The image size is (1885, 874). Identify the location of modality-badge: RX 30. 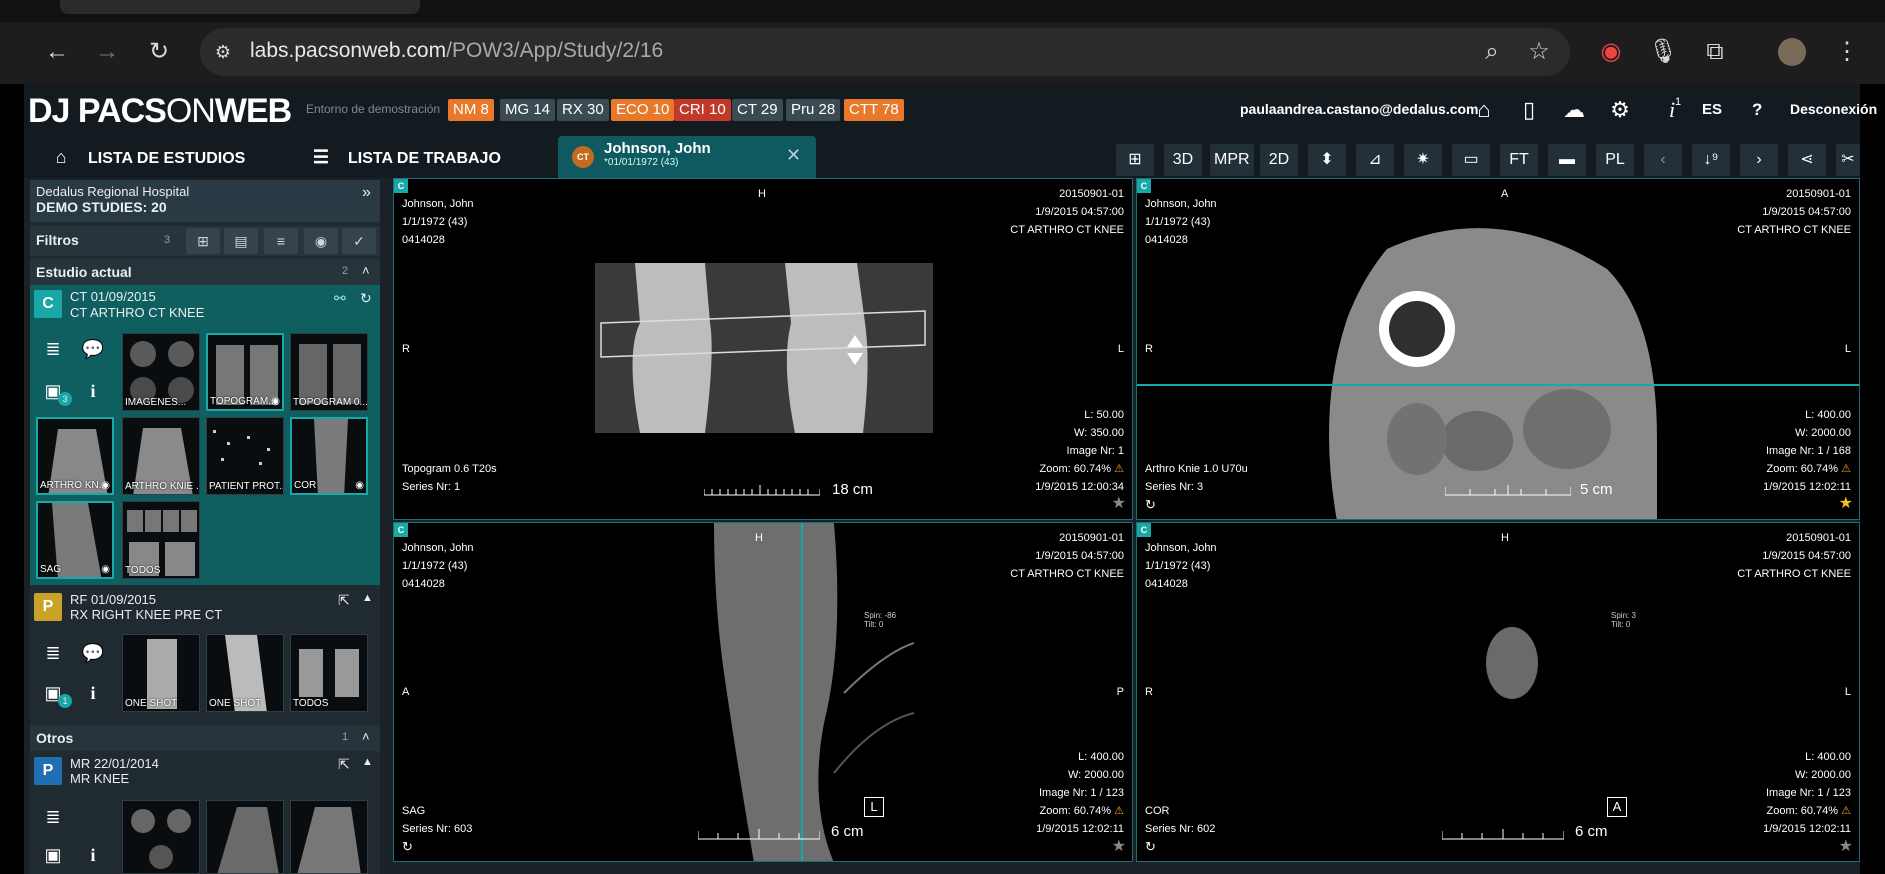
(583, 110).